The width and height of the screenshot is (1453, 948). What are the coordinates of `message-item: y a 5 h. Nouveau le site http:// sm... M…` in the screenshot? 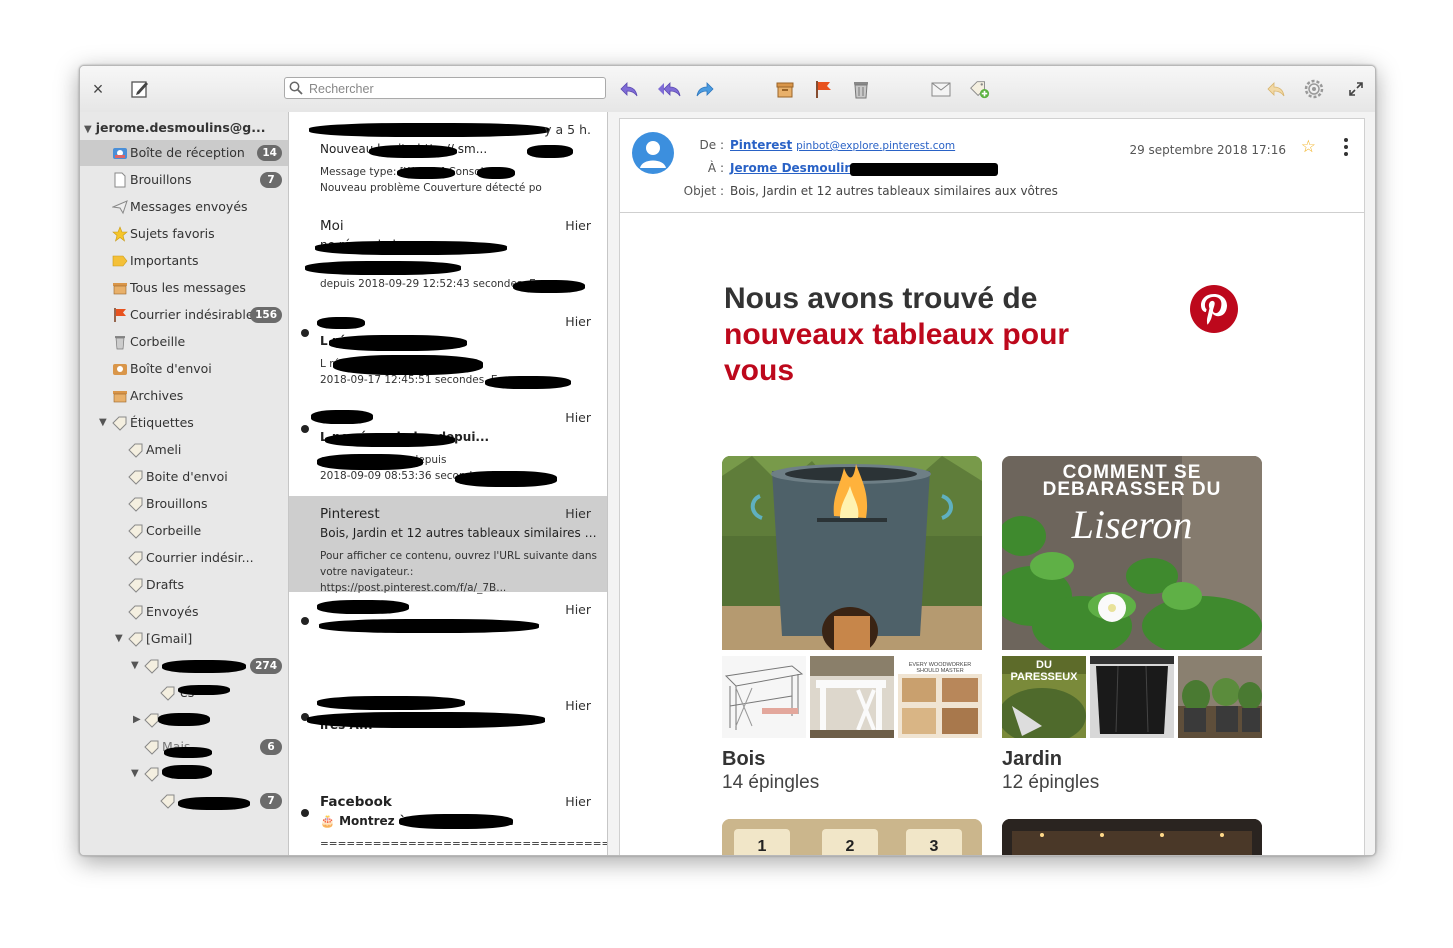 It's located at (448, 160).